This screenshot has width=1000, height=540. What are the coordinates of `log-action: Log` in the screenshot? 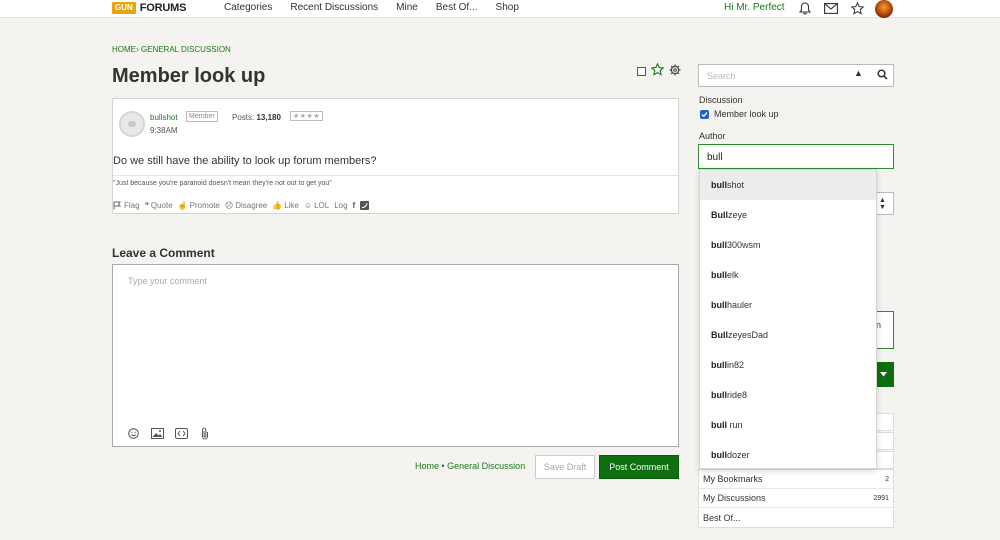 It's located at (340, 205).